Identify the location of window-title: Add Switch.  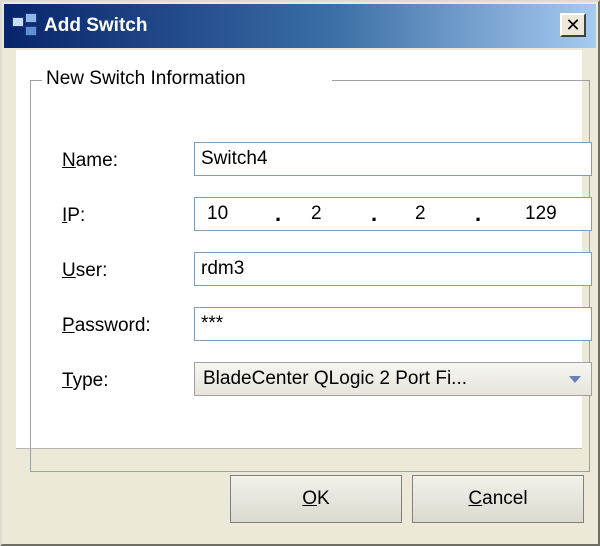
(96, 25).